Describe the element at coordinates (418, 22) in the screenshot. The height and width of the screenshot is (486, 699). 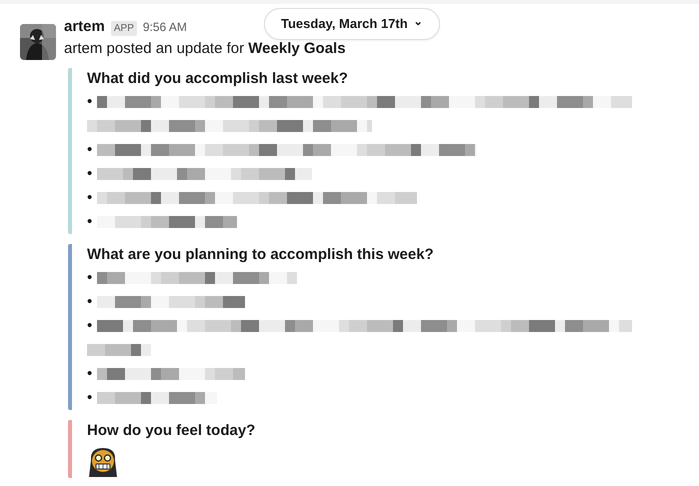
I see `caret-icon: ⌄` at that location.